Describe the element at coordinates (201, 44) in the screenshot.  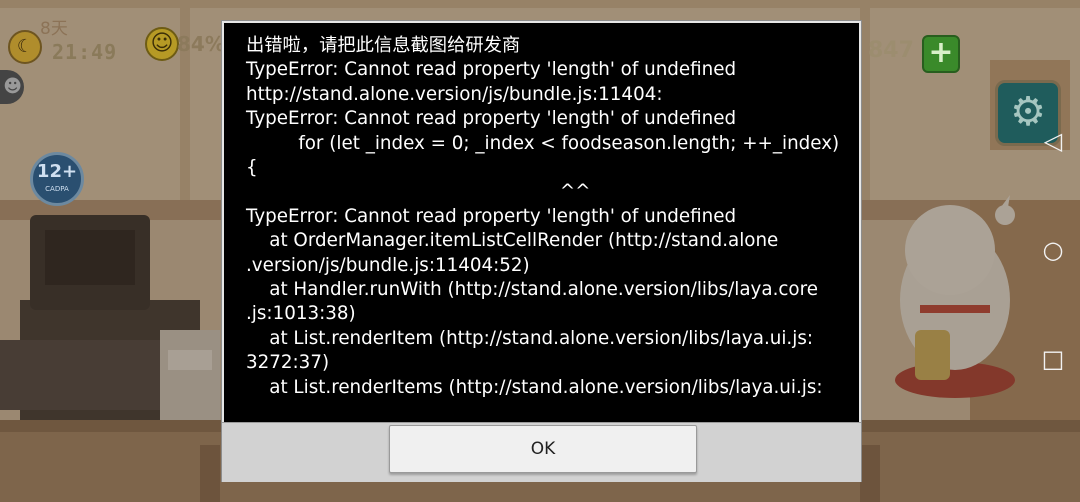
I see `happiness-value: 84%` at that location.